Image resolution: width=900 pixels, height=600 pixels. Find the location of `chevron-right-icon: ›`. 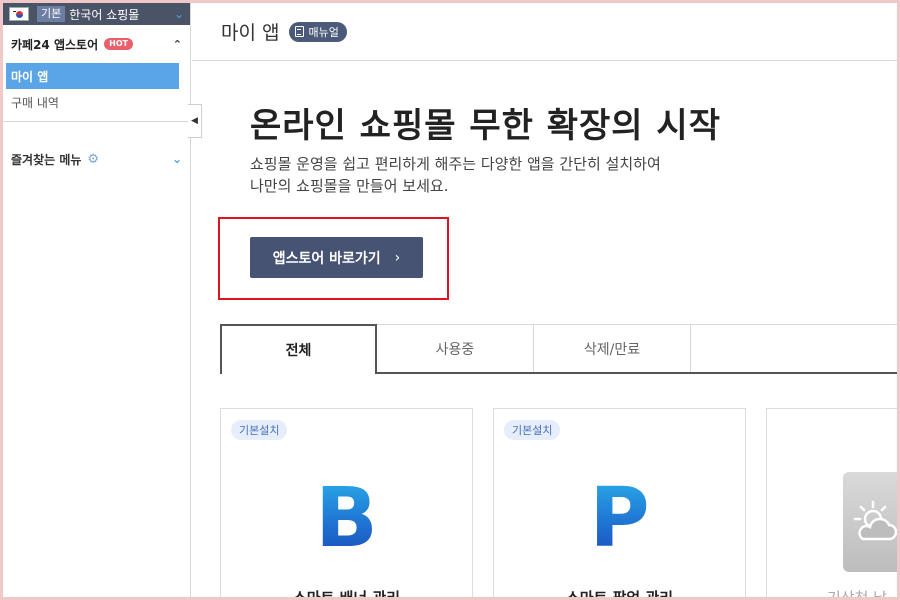

chevron-right-icon: › is located at coordinates (397, 257).